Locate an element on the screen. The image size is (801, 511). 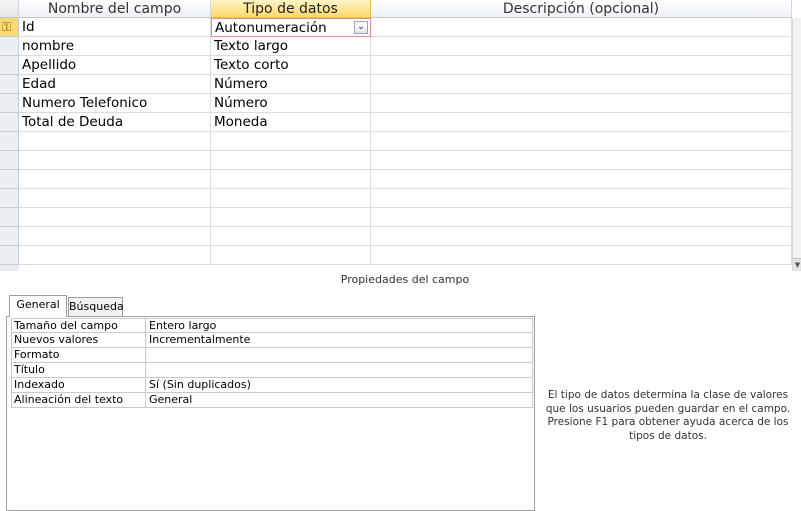
property-row: Nuevos valores Incrementalmente is located at coordinates (272, 340).